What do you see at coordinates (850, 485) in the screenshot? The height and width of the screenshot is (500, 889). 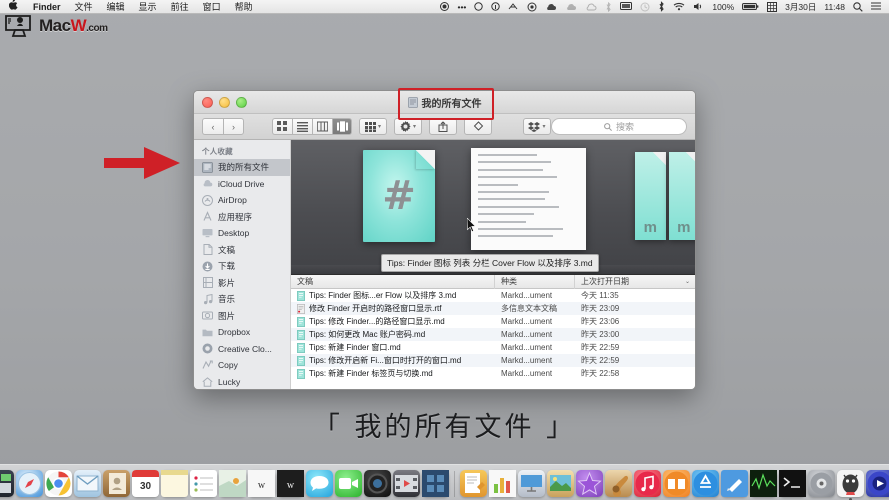 I see `dock-item-qq` at bounding box center [850, 485].